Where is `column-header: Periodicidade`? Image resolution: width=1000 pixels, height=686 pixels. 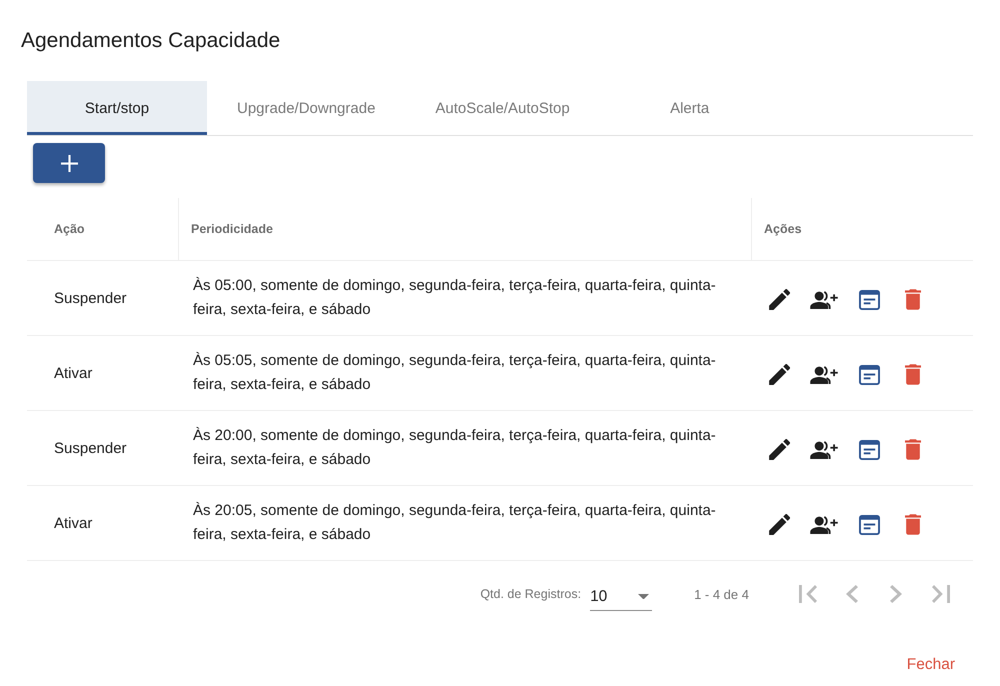
column-header: Periodicidade is located at coordinates (465, 229).